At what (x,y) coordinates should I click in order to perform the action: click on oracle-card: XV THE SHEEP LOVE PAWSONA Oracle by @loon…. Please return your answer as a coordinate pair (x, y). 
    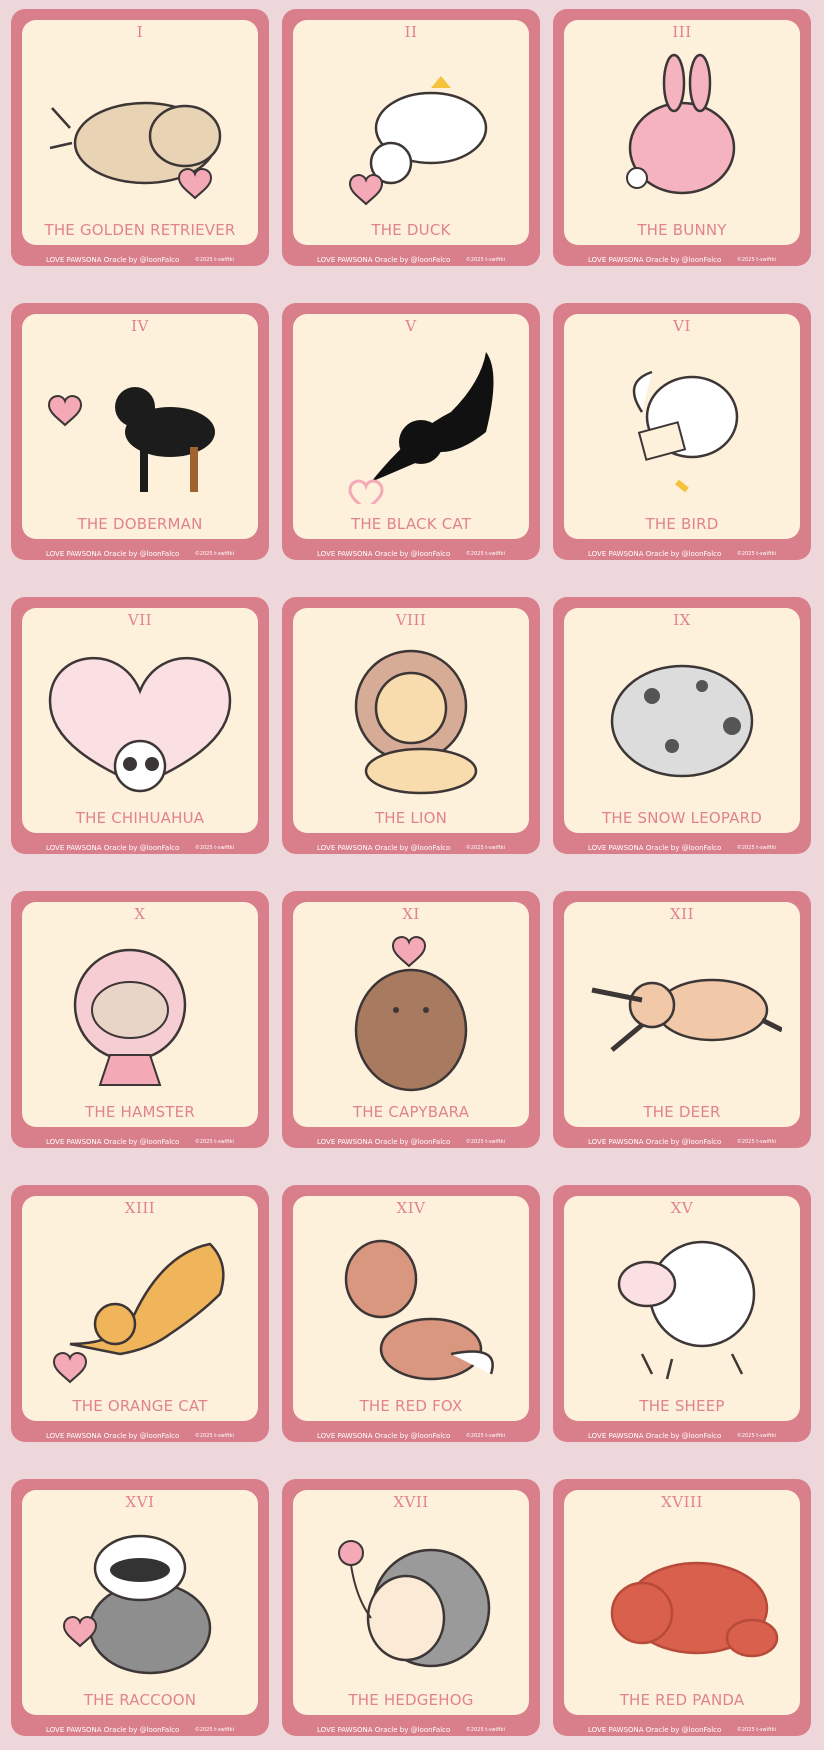
    Looking at the image, I should click on (682, 1313).